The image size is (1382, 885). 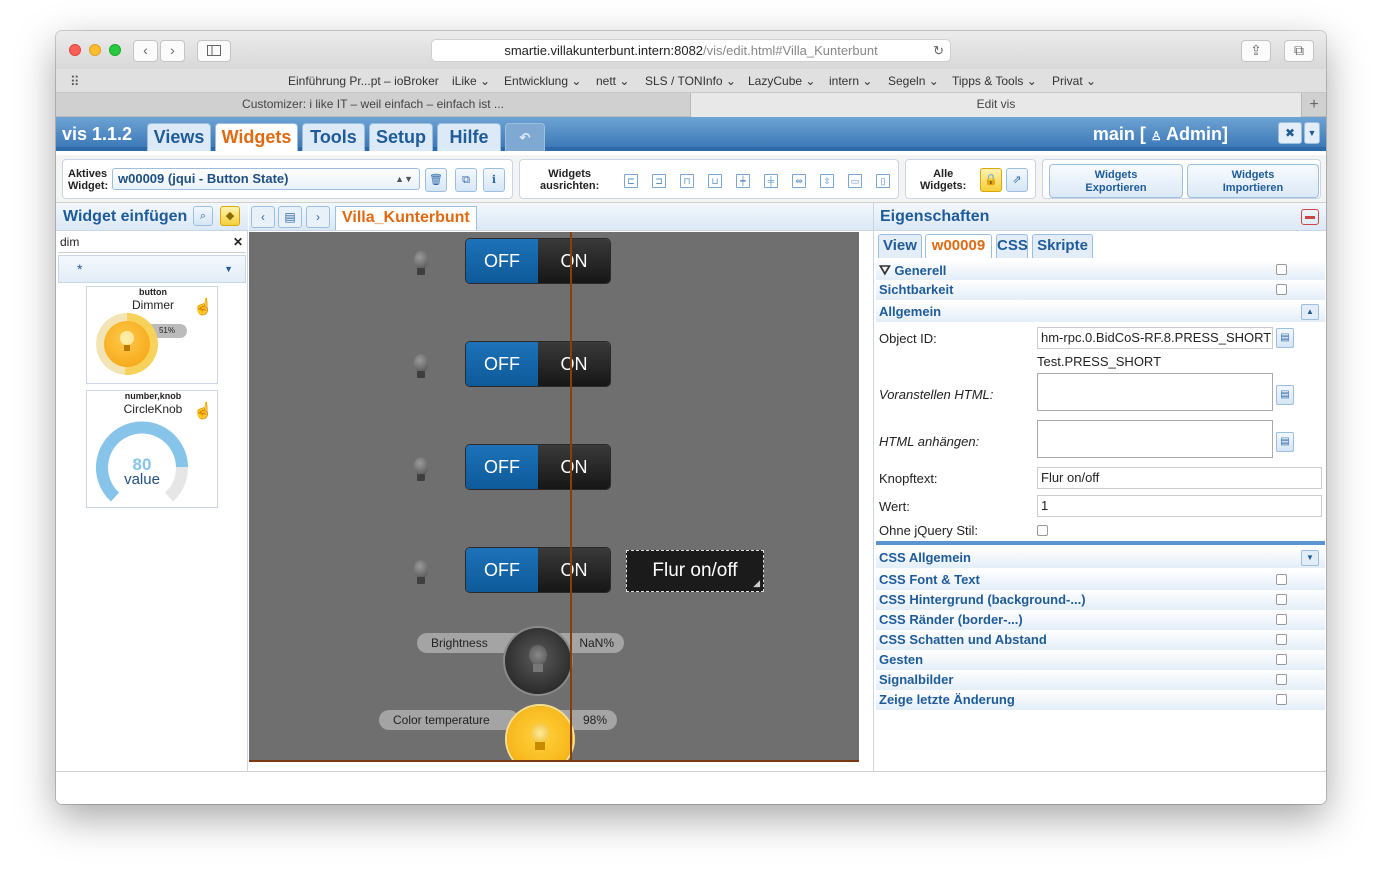 What do you see at coordinates (471, 81) in the screenshot?
I see `bookmark-item: iLike ⌄` at bounding box center [471, 81].